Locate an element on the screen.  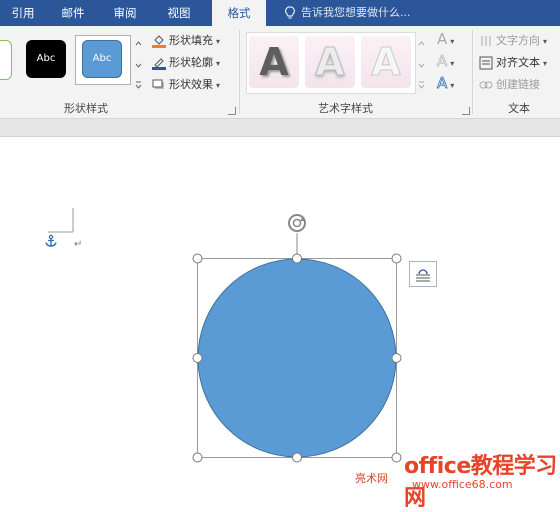
wordart-gallery-scroller is located at coordinates (421, 65).